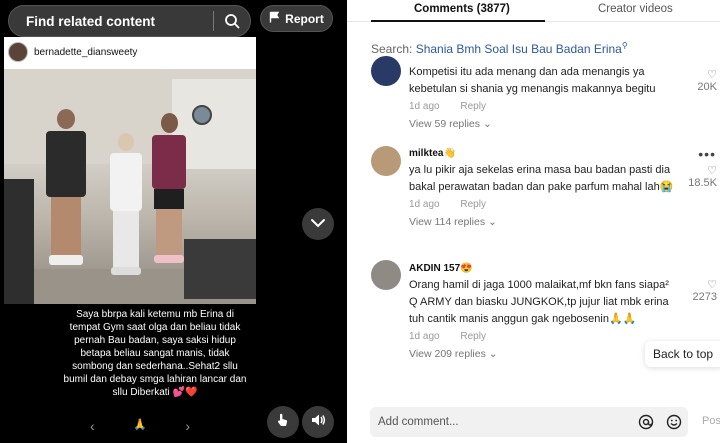 This screenshot has width=720, height=443. What do you see at coordinates (86, 52) in the screenshot?
I see `post-username: bernadette_diansweety` at bounding box center [86, 52].